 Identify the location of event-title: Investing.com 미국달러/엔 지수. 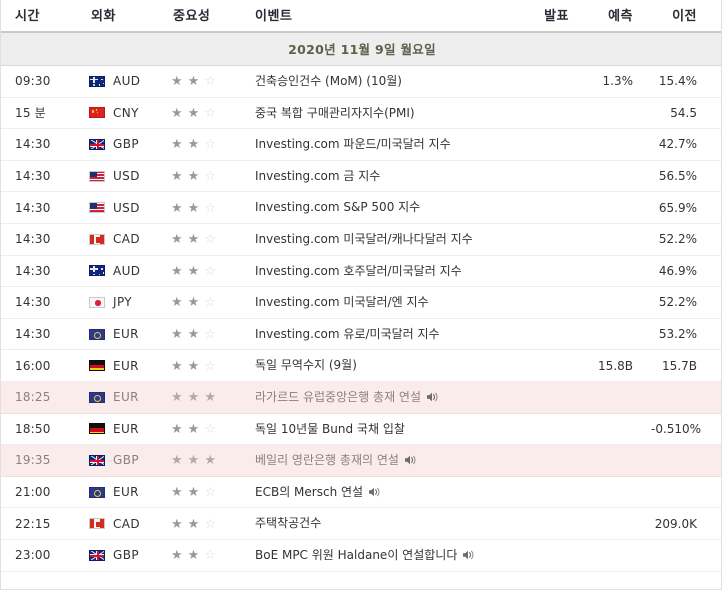
(342, 302).